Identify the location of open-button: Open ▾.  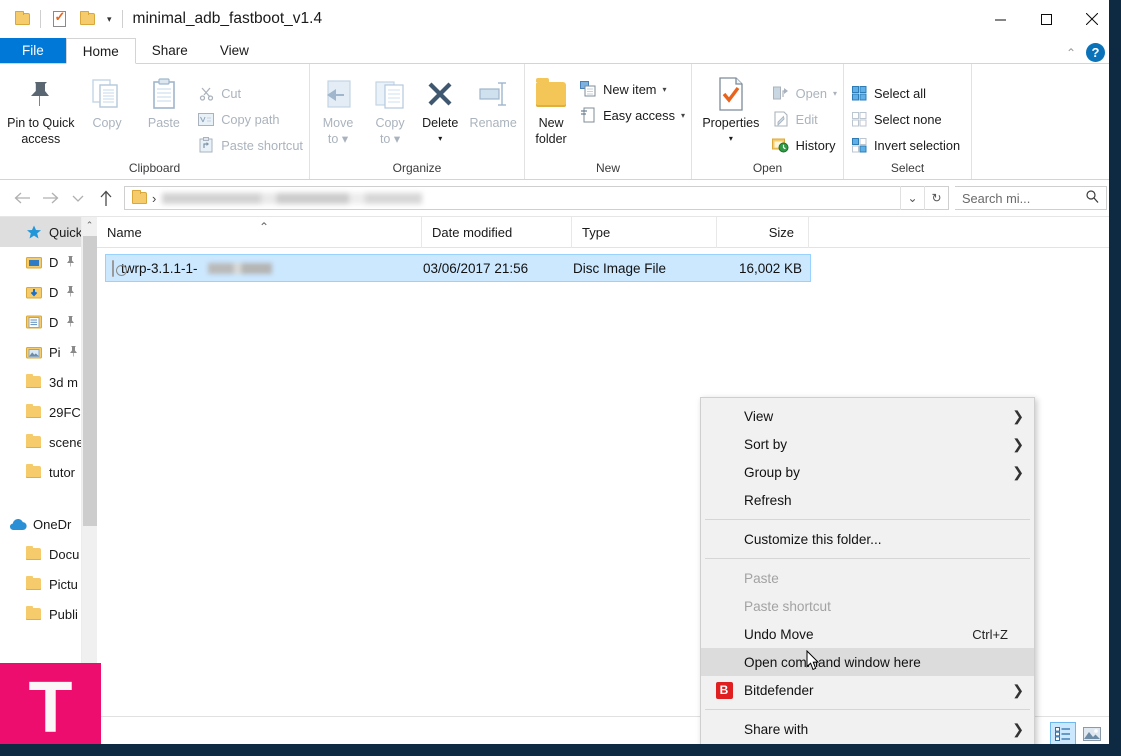
(804, 93).